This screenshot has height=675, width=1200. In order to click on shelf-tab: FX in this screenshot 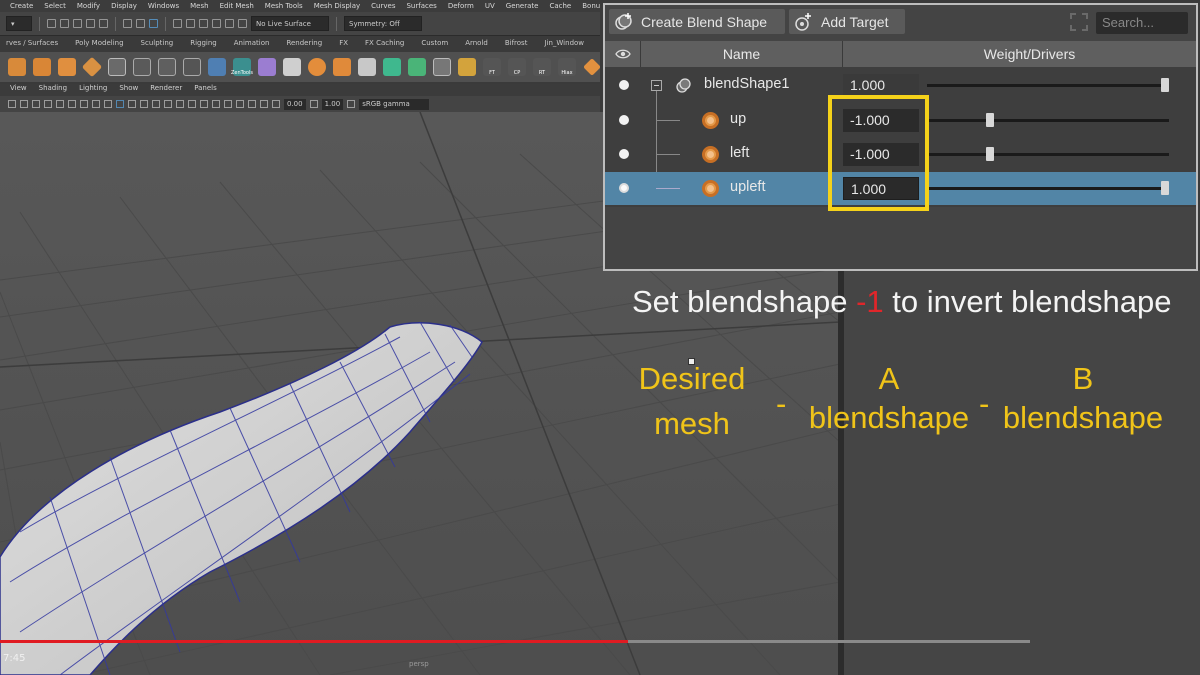, I will do `click(346, 45)`.